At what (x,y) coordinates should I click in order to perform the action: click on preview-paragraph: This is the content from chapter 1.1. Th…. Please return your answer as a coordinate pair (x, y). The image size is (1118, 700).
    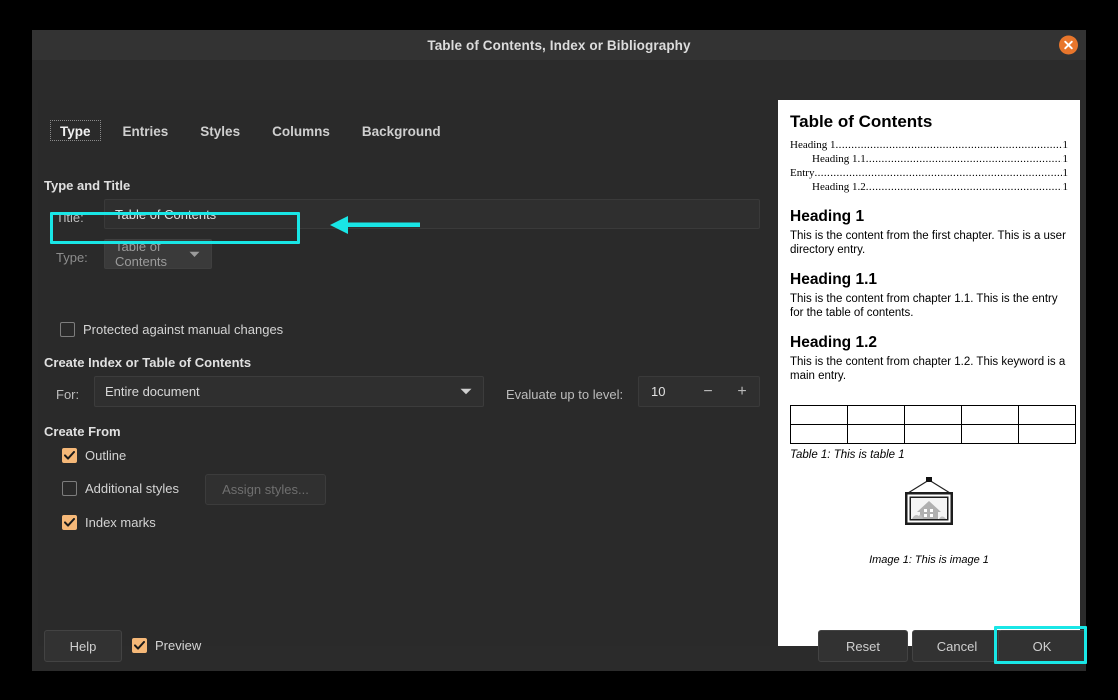
    Looking at the image, I should click on (924, 306).